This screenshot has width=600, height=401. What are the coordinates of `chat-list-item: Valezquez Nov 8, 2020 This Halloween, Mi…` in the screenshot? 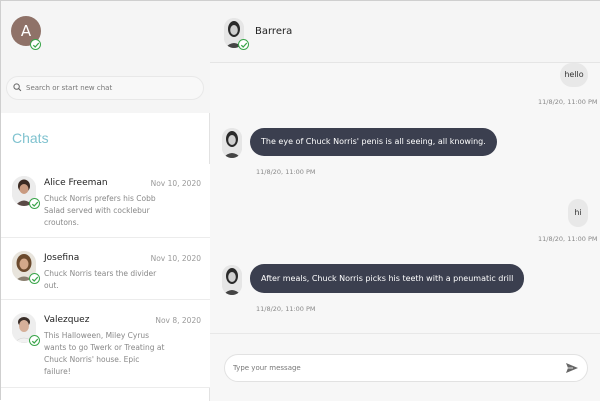 It's located at (105, 344).